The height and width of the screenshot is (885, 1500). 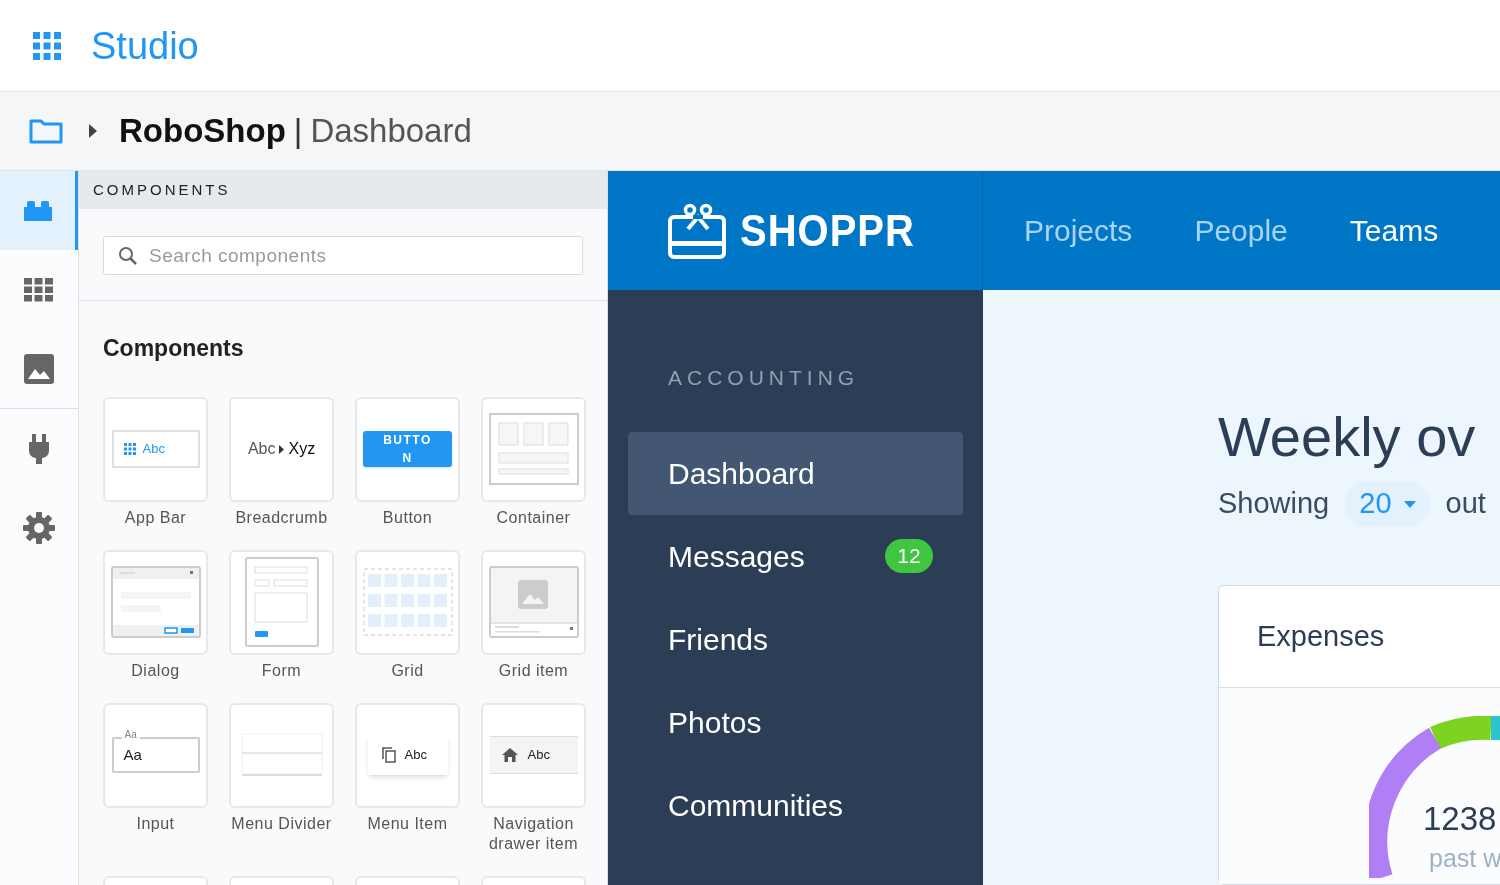 I want to click on dropdown-caret-icon, so click(x=1409, y=504).